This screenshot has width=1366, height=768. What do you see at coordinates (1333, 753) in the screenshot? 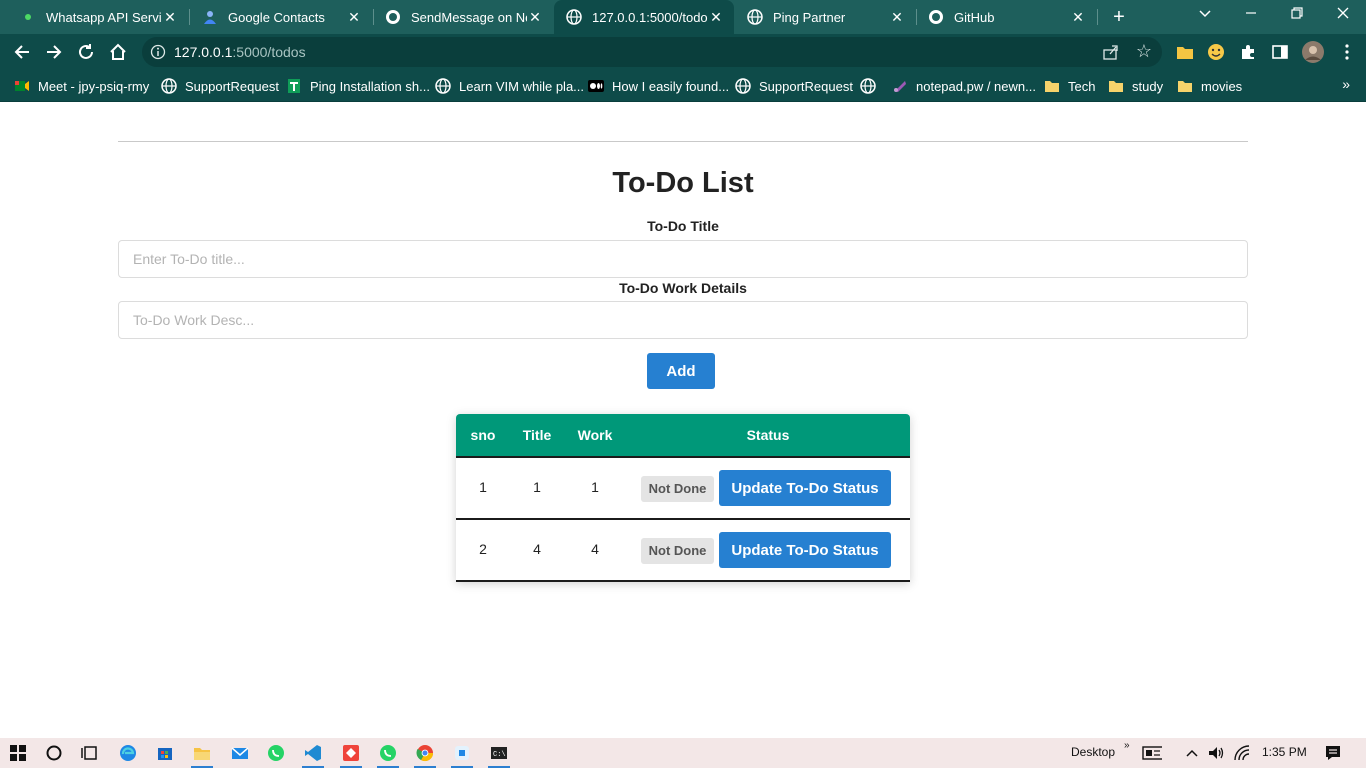
I see `notifications-icon` at bounding box center [1333, 753].